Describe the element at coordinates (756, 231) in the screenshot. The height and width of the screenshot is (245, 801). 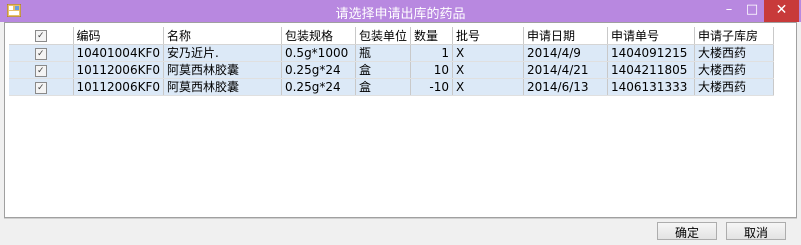
I see `cancel-button: 取消` at that location.